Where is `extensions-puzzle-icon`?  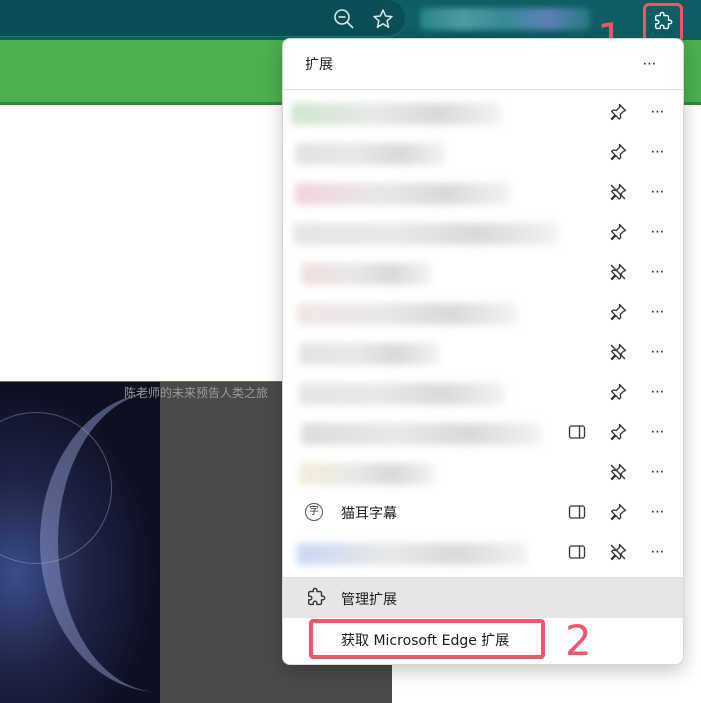 extensions-puzzle-icon is located at coordinates (663, 20).